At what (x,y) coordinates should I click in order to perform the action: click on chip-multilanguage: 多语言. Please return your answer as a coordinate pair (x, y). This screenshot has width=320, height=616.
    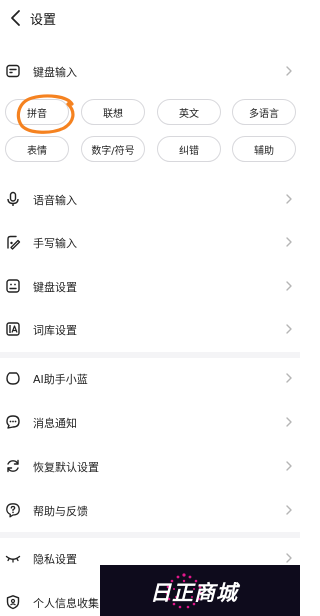
    Looking at the image, I should click on (264, 112).